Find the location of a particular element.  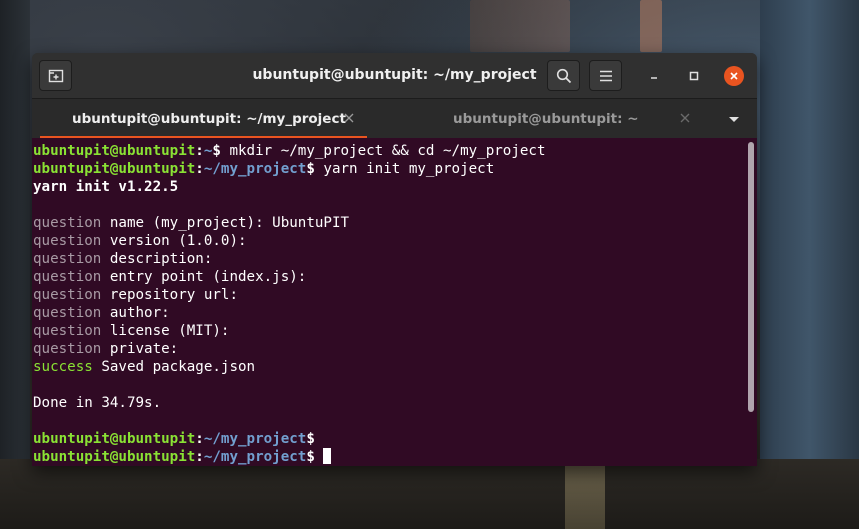

search-button is located at coordinates (563, 75).